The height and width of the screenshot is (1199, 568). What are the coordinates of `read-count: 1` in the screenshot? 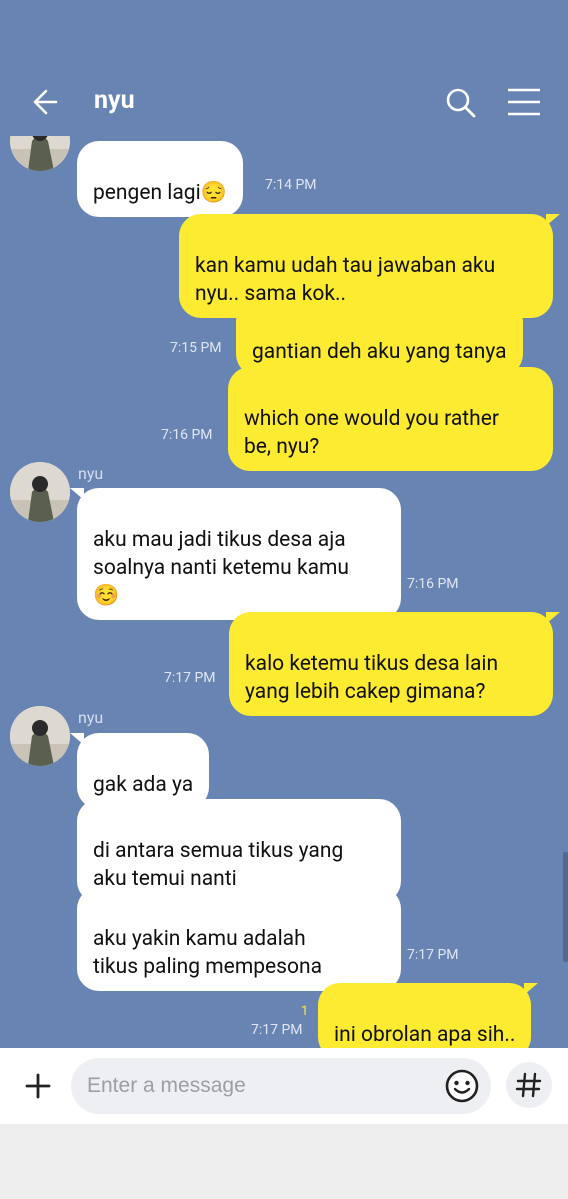 It's located at (305, 1011).